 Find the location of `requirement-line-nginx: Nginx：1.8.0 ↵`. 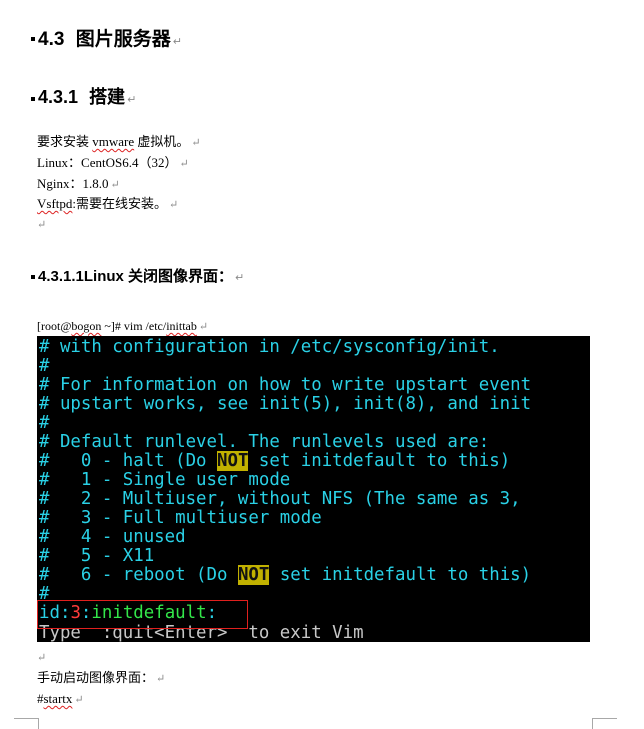

requirement-line-nginx: Nginx：1.8.0 ↵ is located at coordinates (78, 184).